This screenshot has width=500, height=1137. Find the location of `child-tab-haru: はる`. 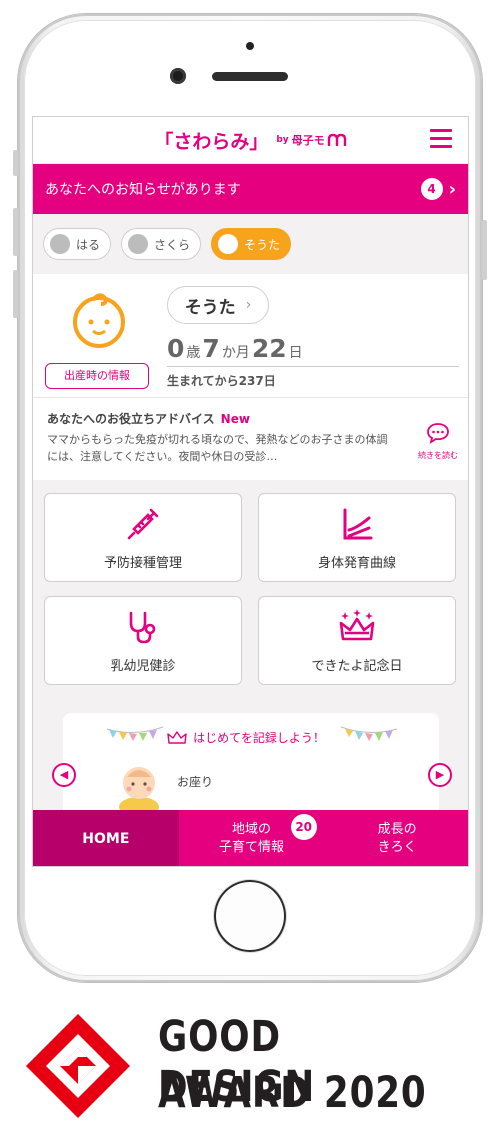

child-tab-haru: はる is located at coordinates (77, 244).